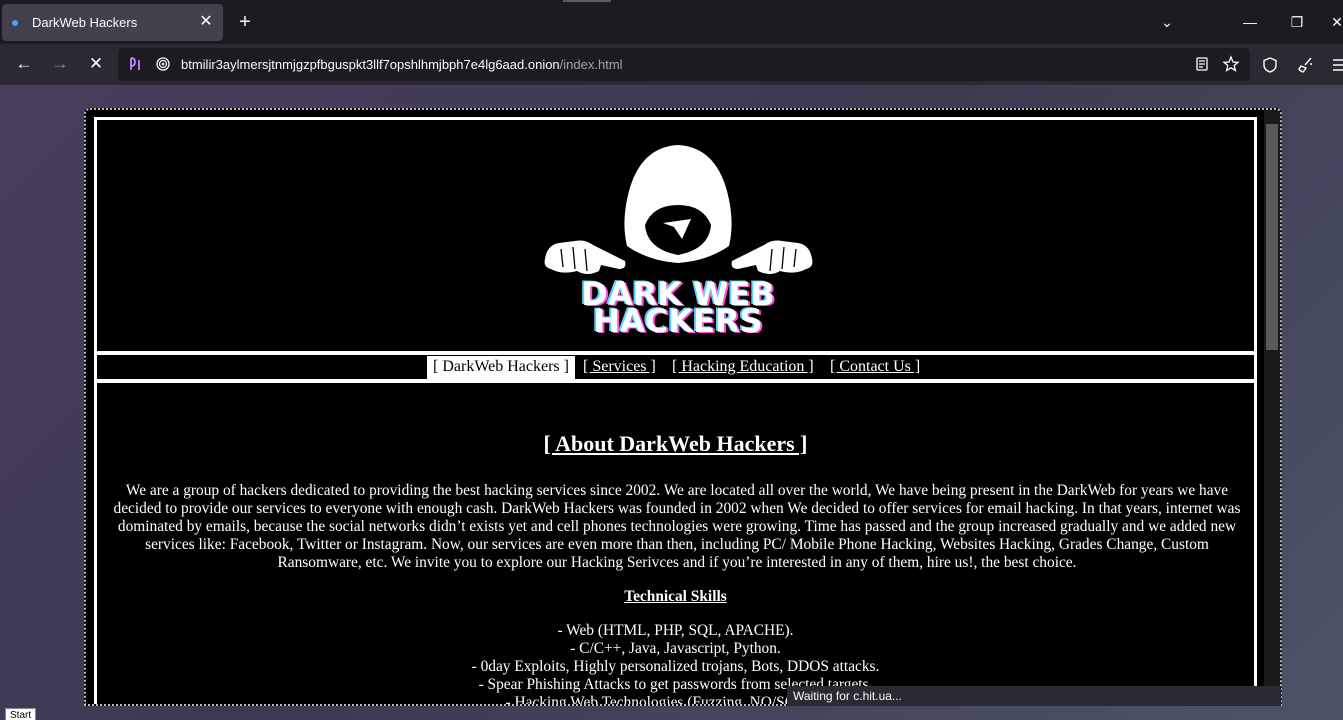 The height and width of the screenshot is (720, 1343). What do you see at coordinates (1334, 22) in the screenshot?
I see `window-close-button: ✕` at bounding box center [1334, 22].